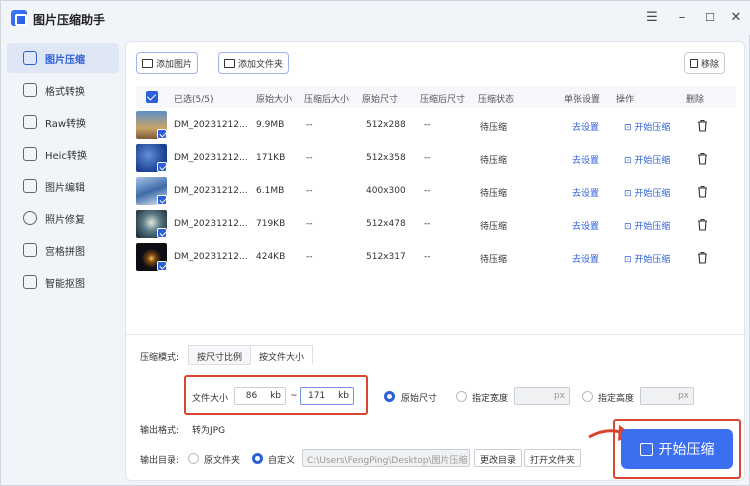  I want to click on sidebar-item-label: 格式转换, so click(65, 92).